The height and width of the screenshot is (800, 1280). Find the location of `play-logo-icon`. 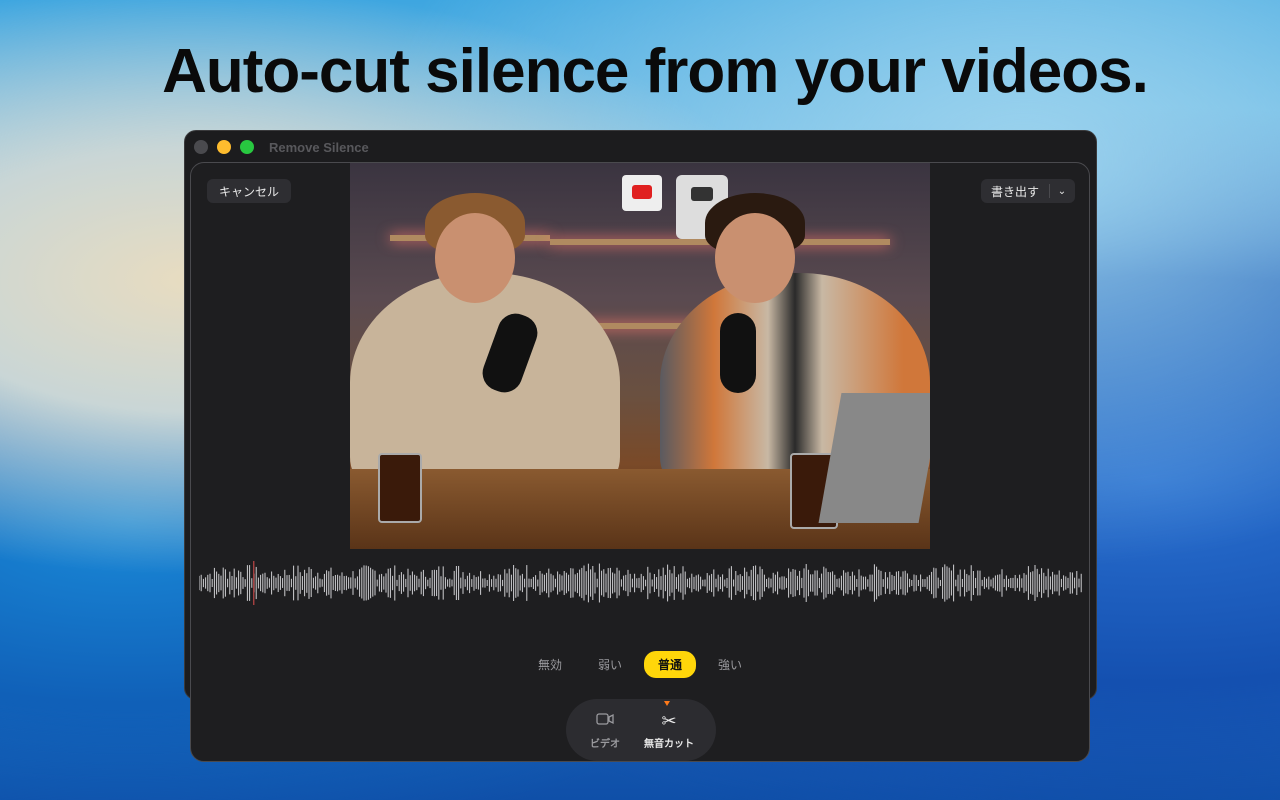

play-logo-icon is located at coordinates (642, 193).